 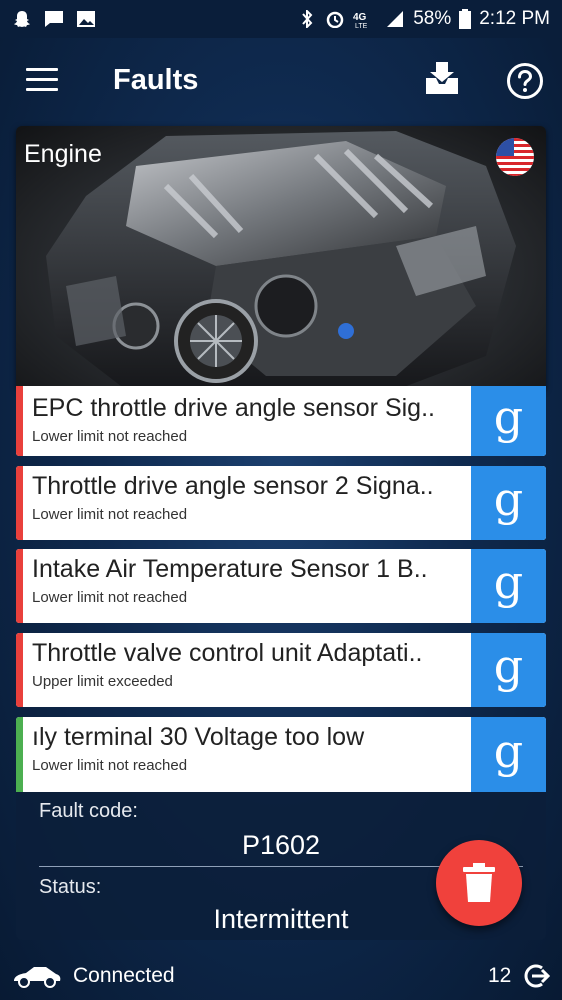 I want to click on download-icon, so click(x=442, y=78).